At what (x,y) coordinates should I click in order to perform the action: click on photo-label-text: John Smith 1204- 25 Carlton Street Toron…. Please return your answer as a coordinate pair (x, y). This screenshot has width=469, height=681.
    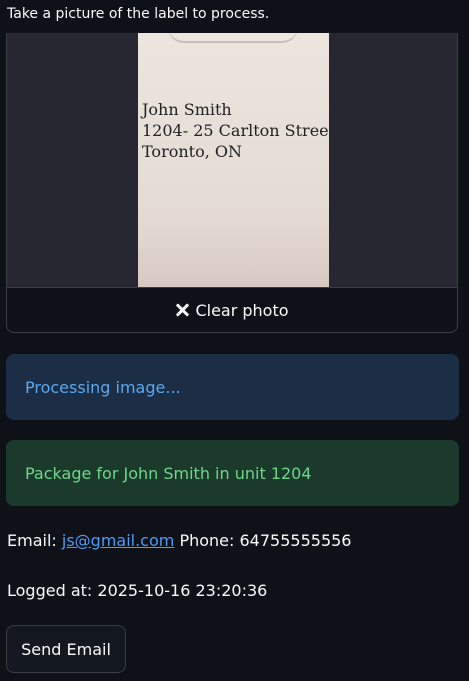
    Looking at the image, I should click on (235, 130).